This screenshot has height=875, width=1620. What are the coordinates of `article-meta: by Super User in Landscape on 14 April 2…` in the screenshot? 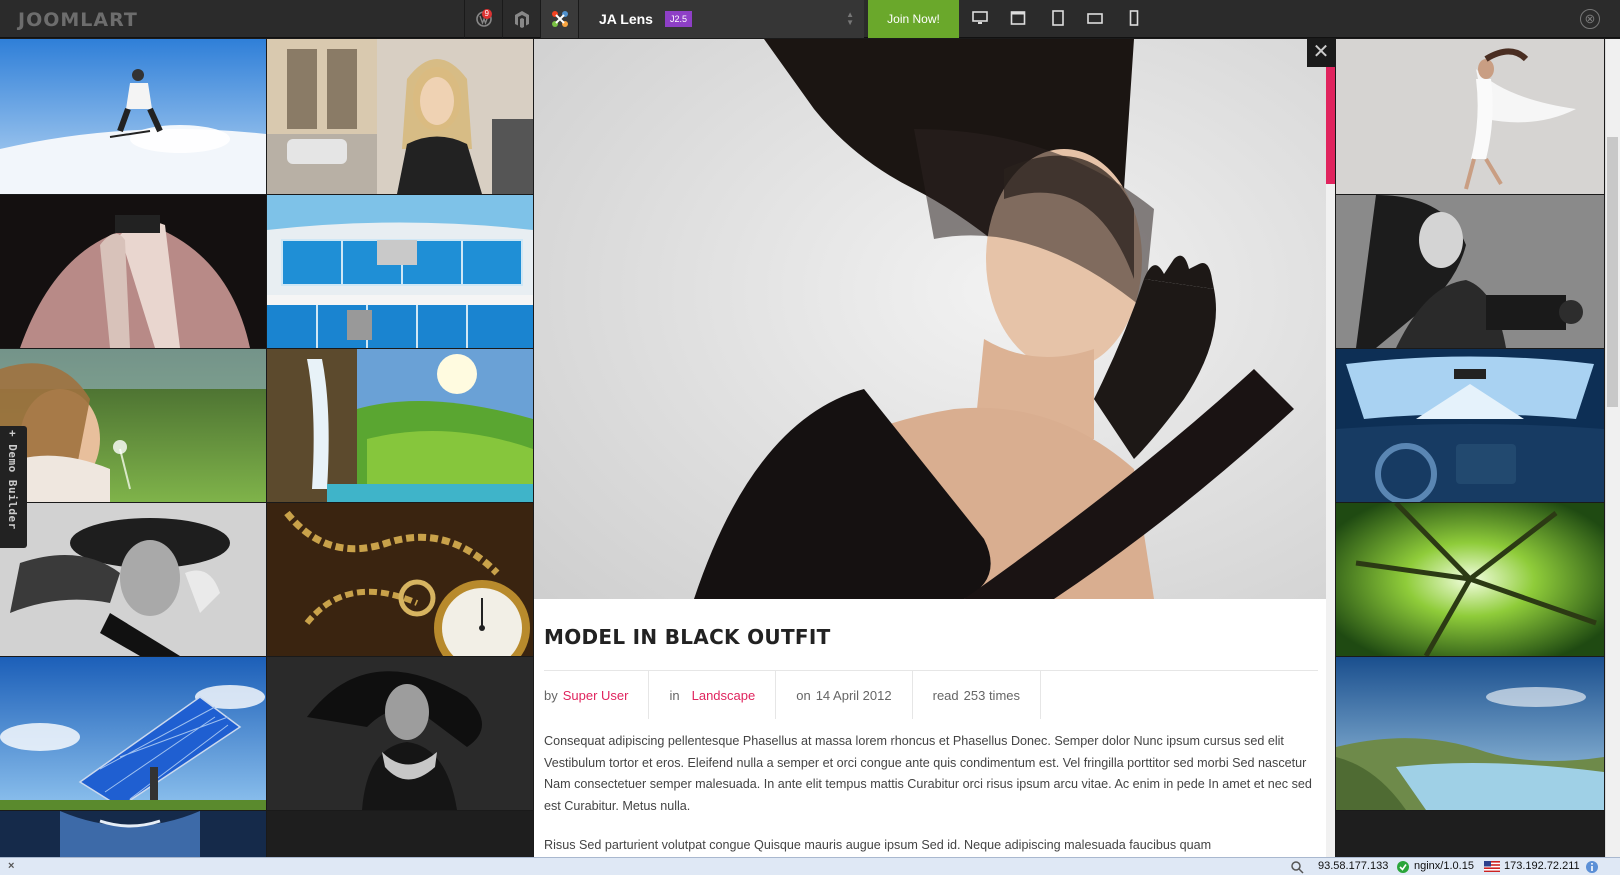 It's located at (931, 695).